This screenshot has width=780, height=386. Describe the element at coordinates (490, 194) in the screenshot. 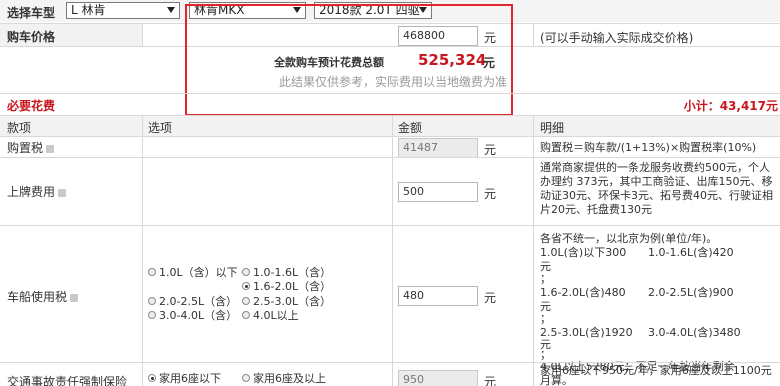

I see `plate-fee-unit: 元` at that location.